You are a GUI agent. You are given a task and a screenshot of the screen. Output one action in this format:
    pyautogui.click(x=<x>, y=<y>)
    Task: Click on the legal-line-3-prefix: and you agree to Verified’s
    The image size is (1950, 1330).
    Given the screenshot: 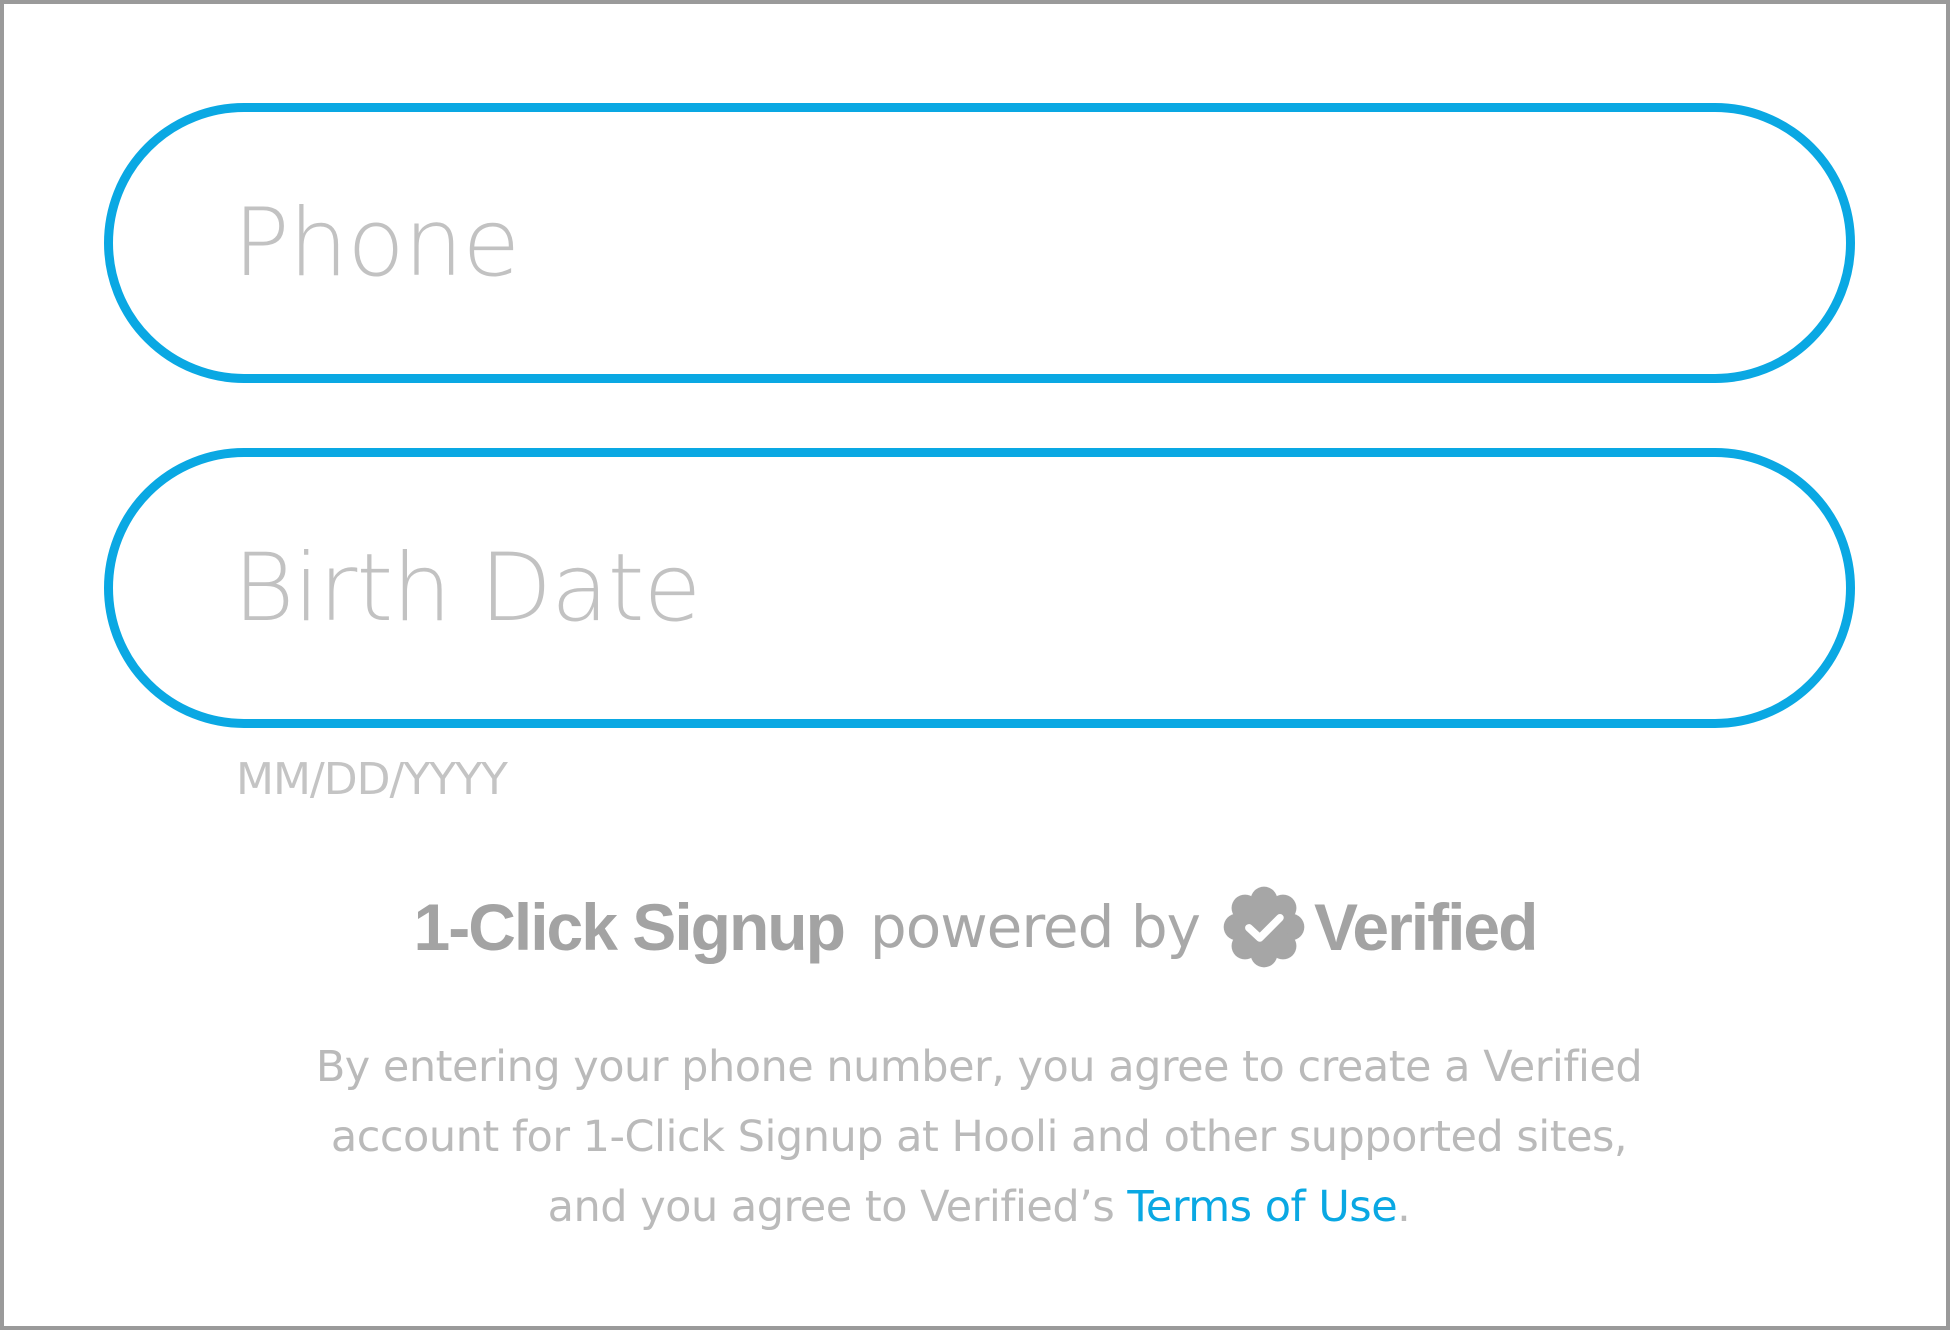 What is the action you would take?
    pyautogui.click(x=831, y=1207)
    